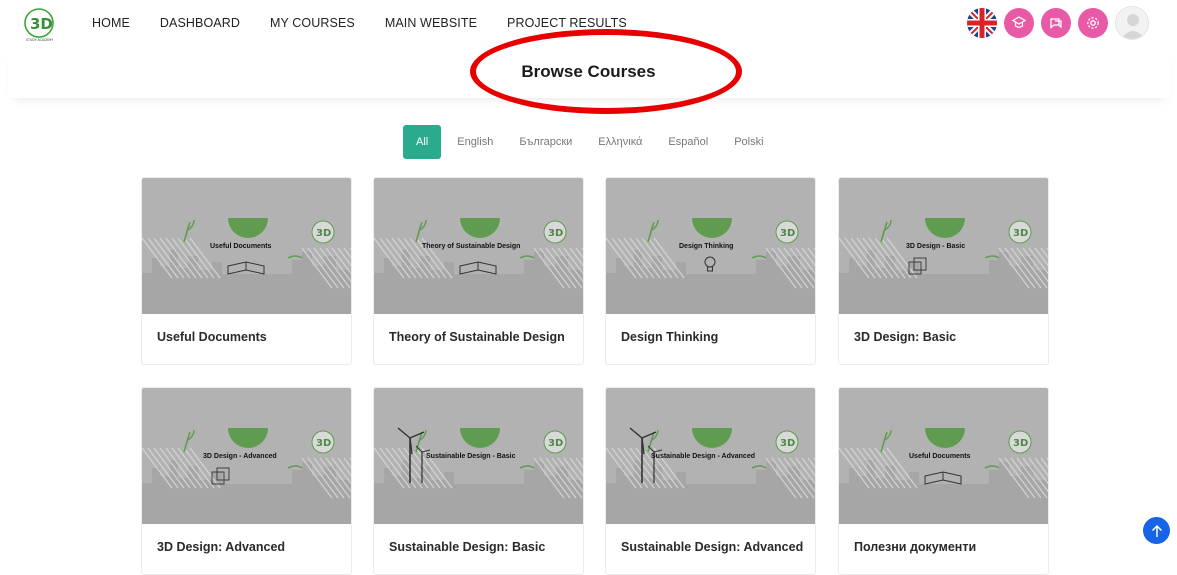 The width and height of the screenshot is (1177, 575). Describe the element at coordinates (588, 71) in the screenshot. I see `page-title: Browse Courses` at that location.